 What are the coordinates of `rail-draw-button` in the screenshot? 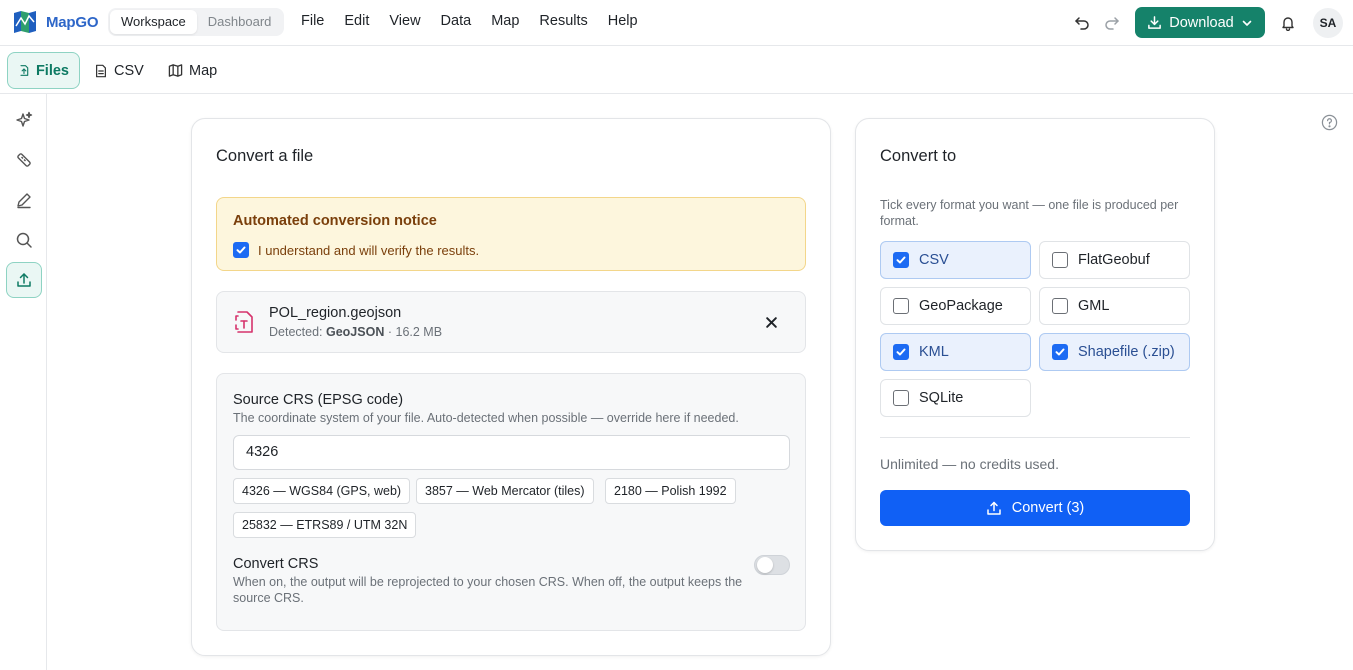 It's located at (24, 200).